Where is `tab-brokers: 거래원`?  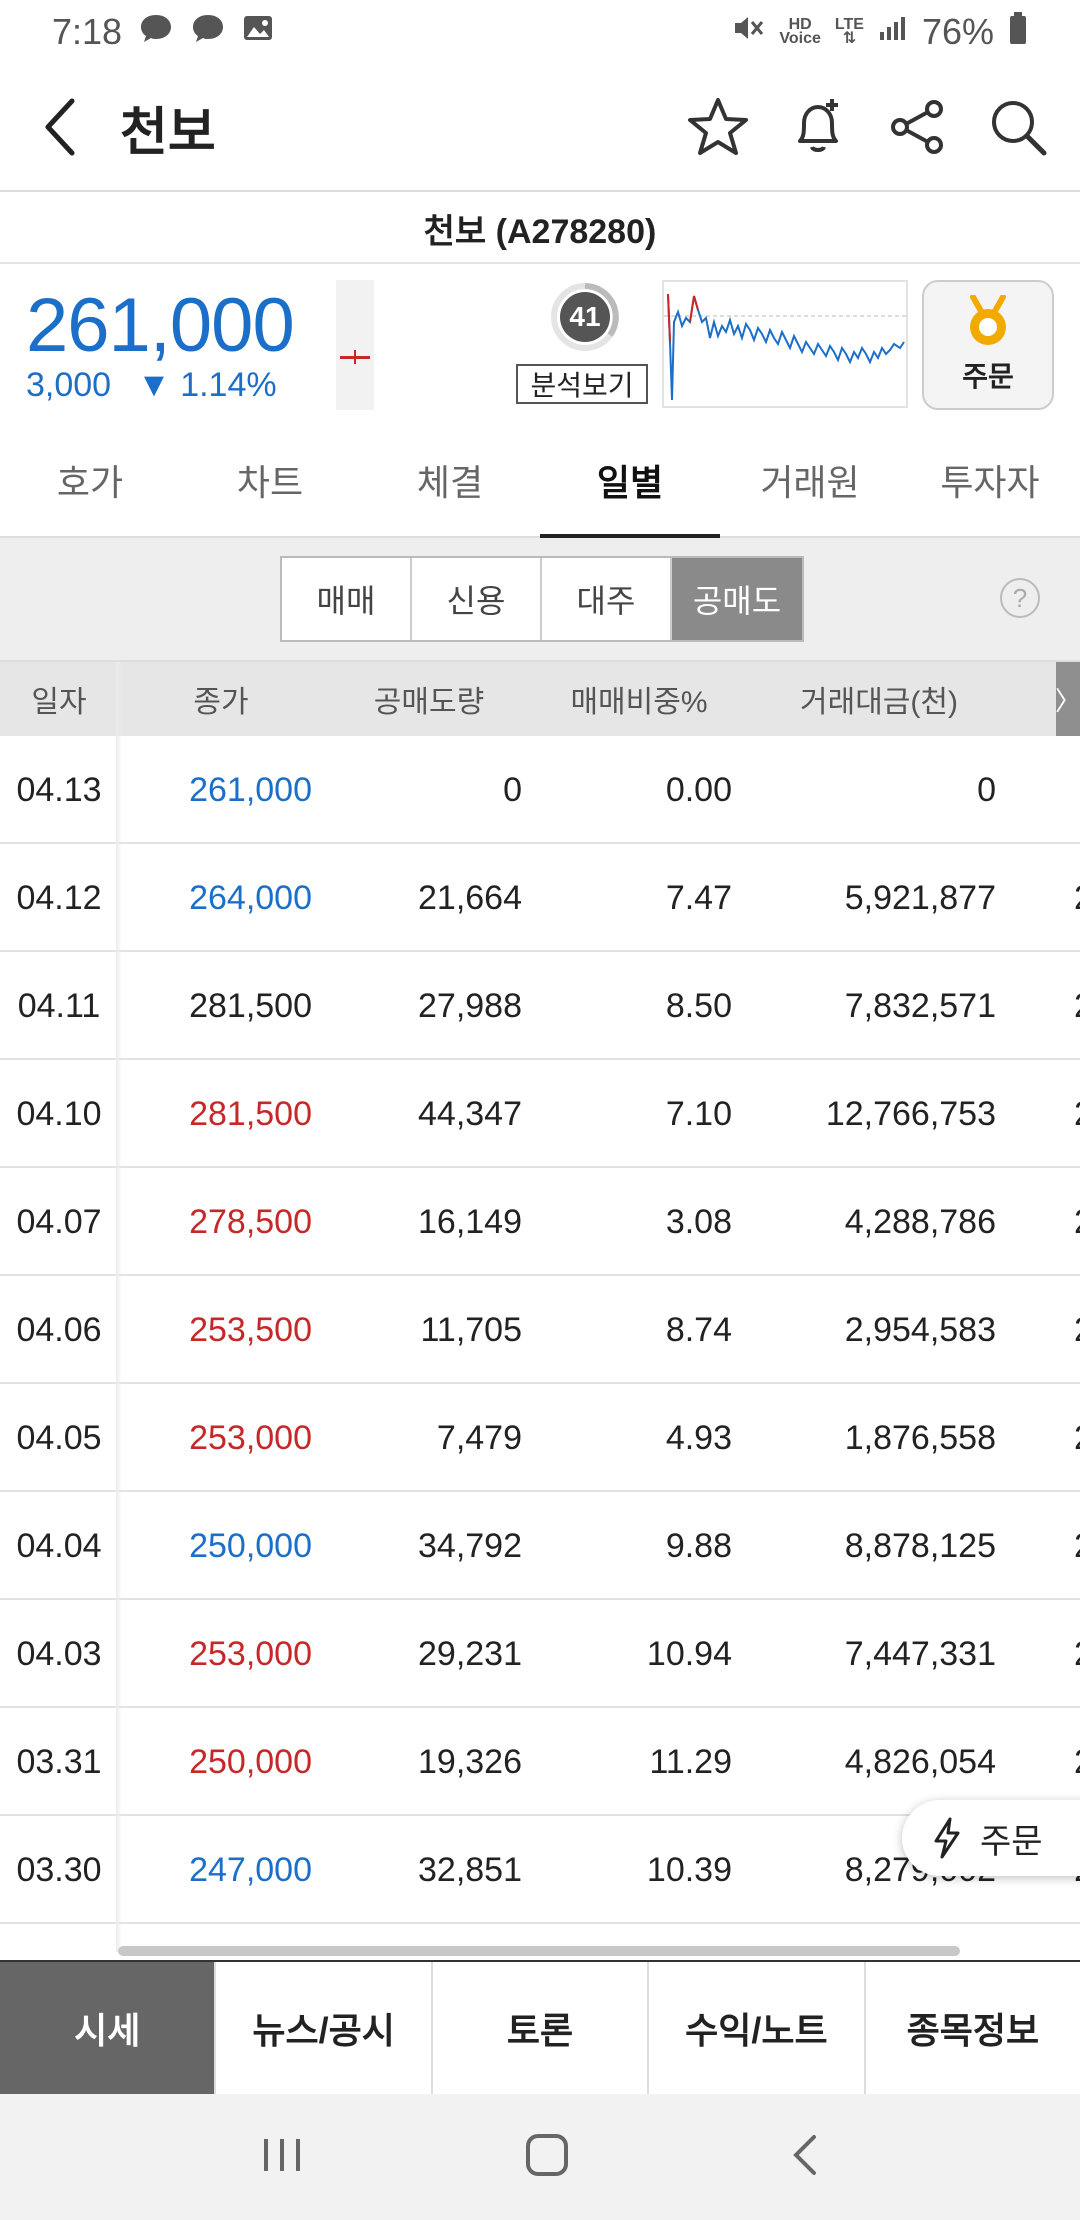
tab-brokers: 거래원 is located at coordinates (810, 480).